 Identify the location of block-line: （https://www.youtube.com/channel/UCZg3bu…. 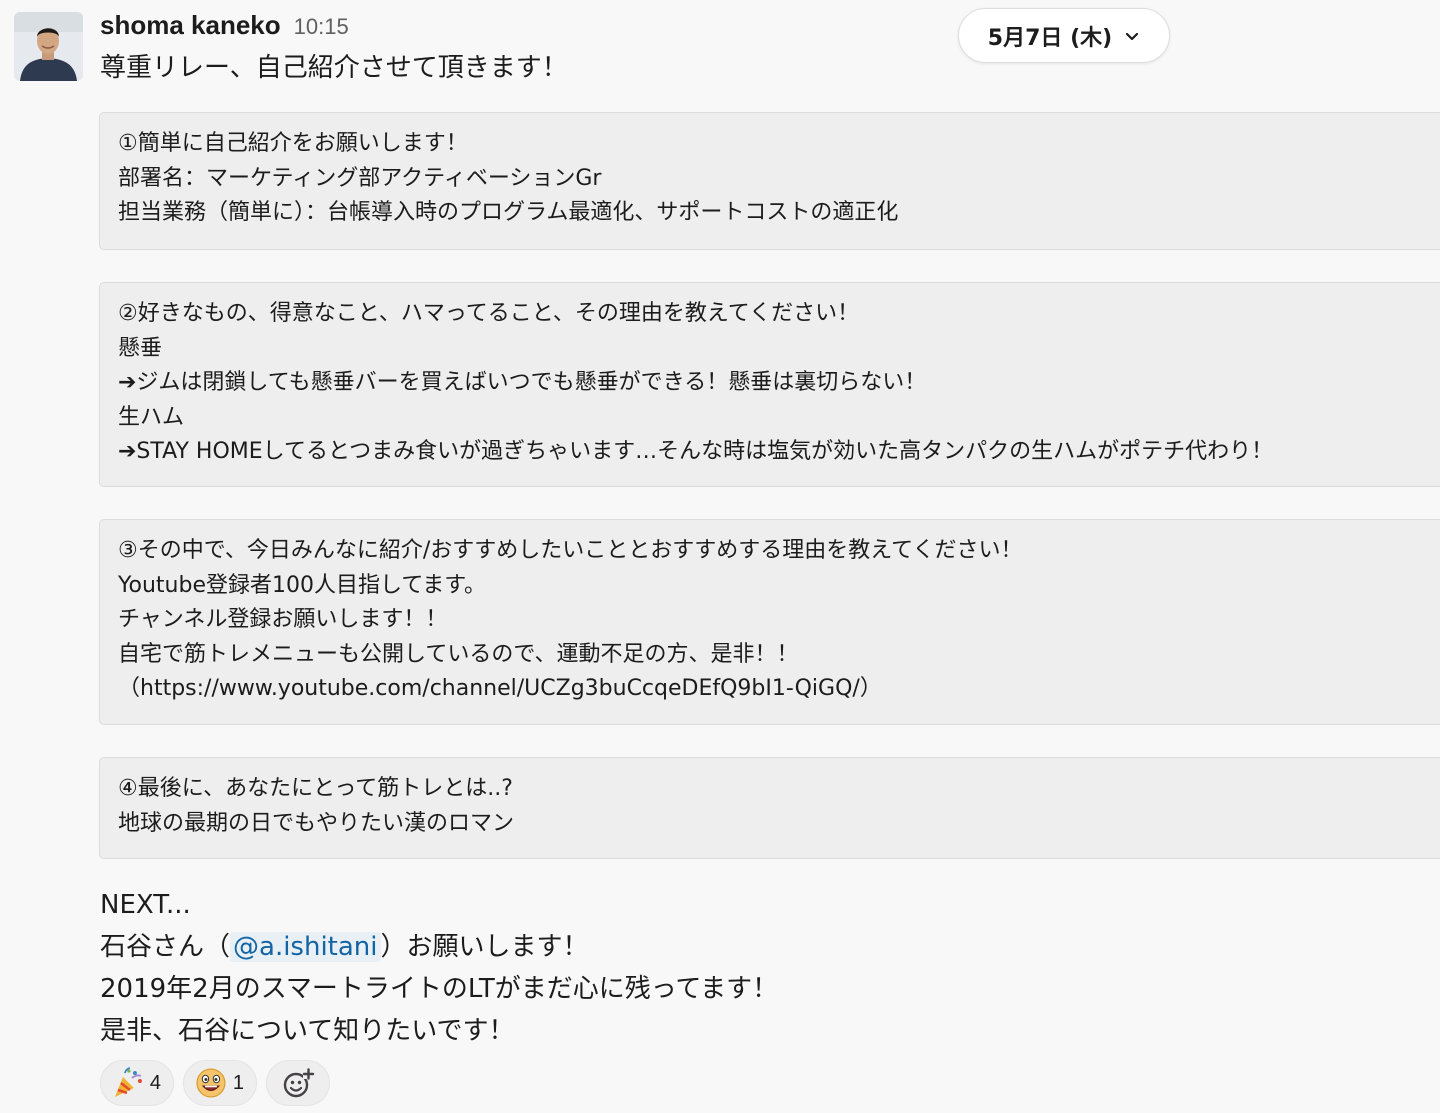
(500, 688).